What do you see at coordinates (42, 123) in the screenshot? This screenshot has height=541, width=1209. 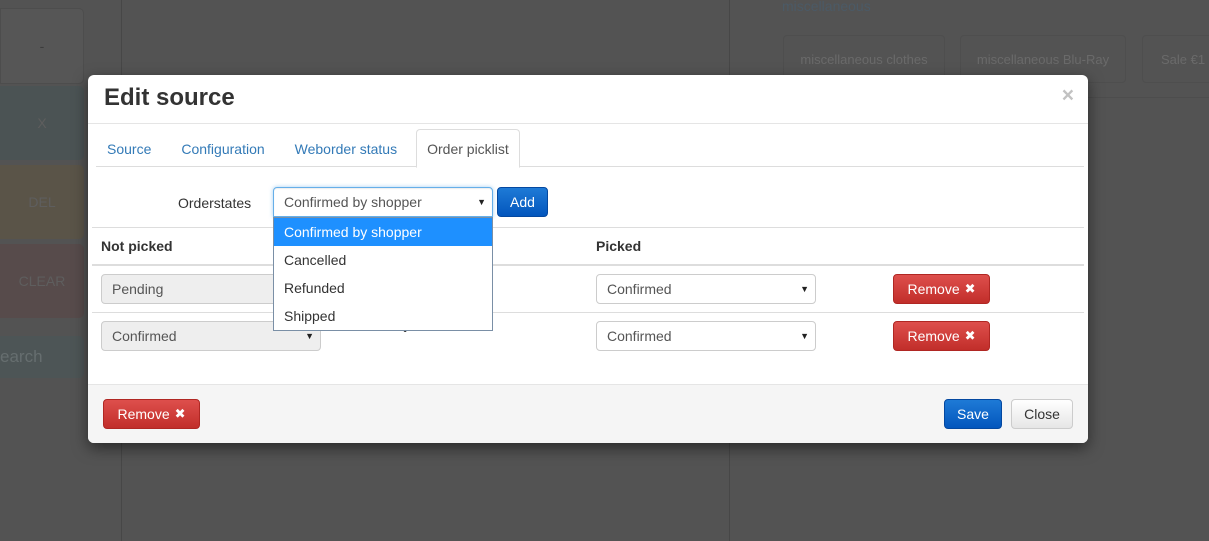 I see `key-x: X` at bounding box center [42, 123].